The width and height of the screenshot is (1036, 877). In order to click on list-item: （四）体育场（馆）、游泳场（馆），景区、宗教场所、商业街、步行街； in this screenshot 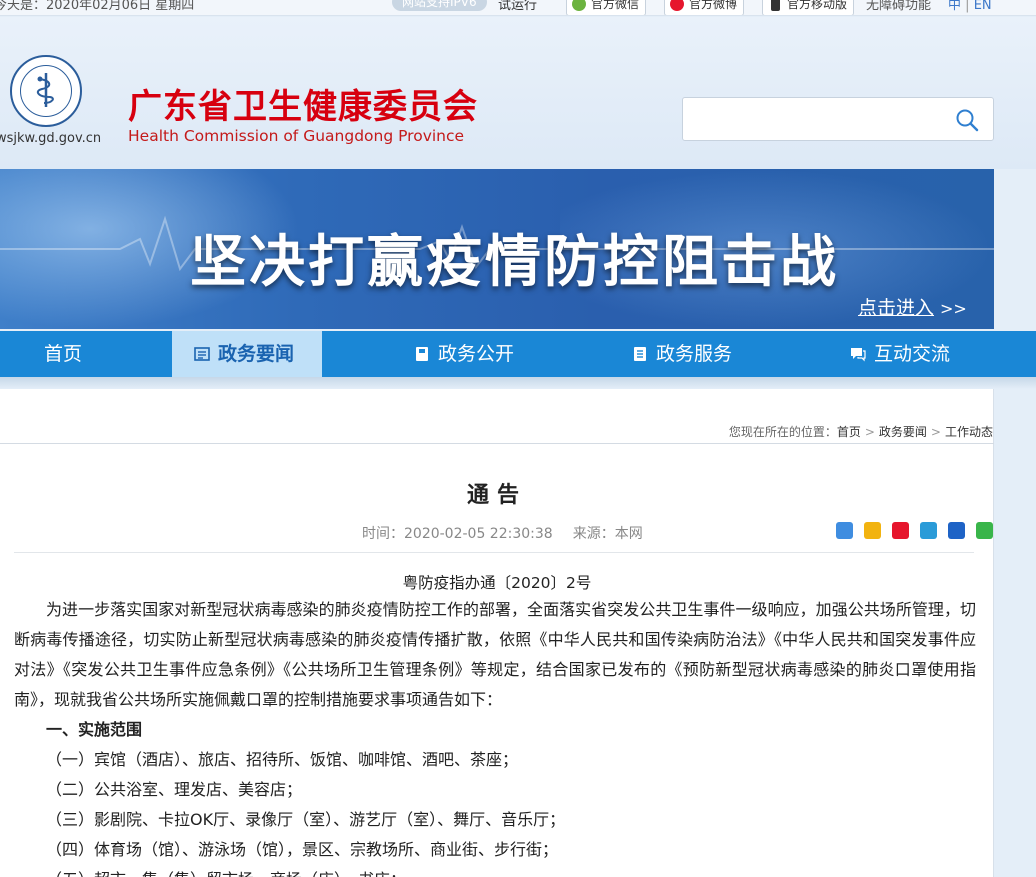, I will do `click(302, 849)`.